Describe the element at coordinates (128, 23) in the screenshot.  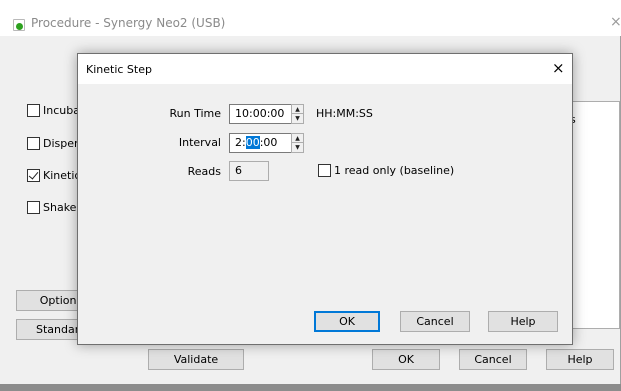
I see `procedure-title: Procedure - Synergy Neo2 (USB)` at that location.